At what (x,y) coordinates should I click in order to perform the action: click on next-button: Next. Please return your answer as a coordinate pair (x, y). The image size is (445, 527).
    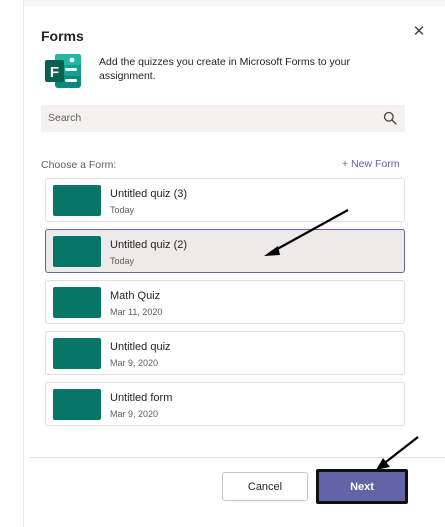
    Looking at the image, I should click on (362, 486).